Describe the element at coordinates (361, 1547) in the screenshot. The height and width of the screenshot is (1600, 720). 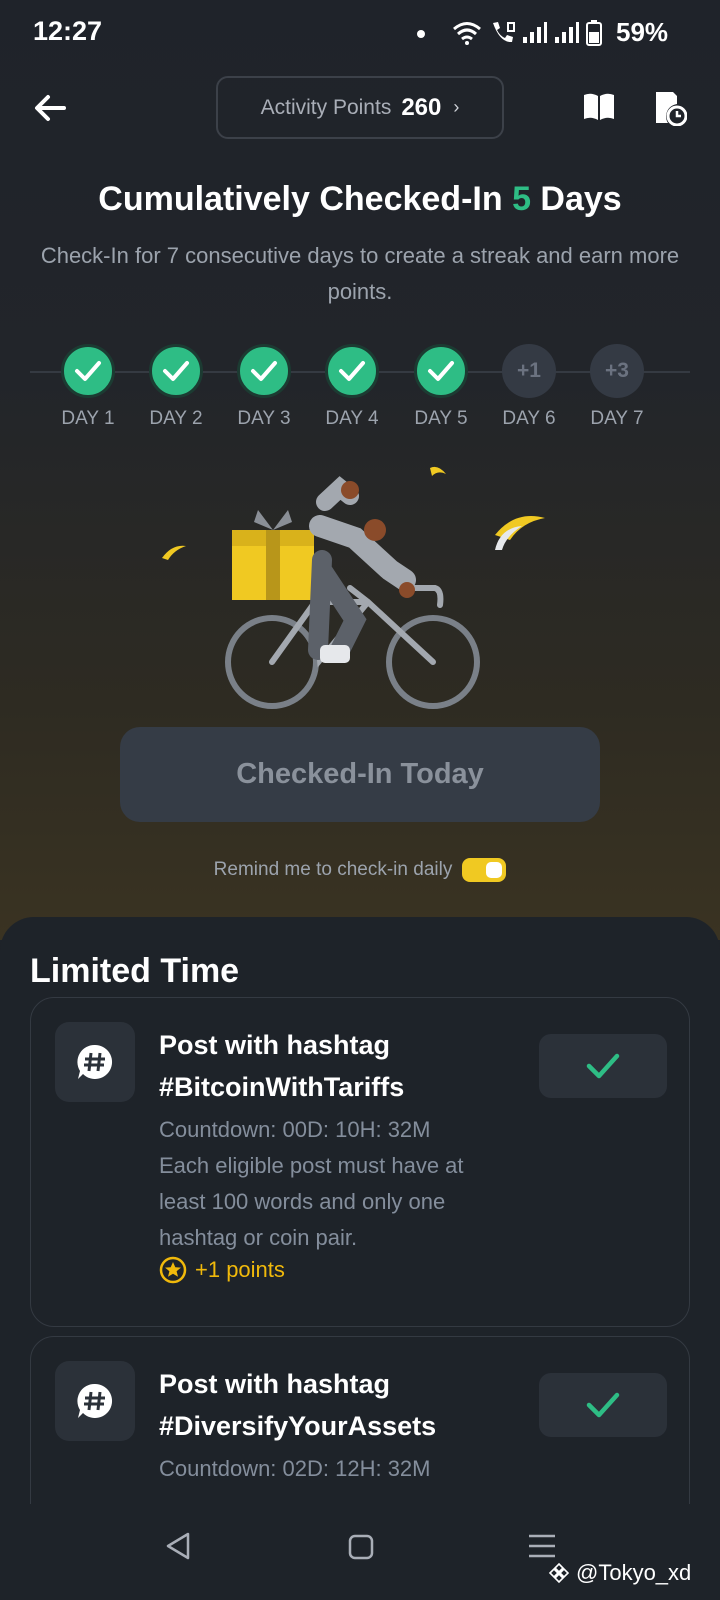
I see `square-home-icon` at that location.